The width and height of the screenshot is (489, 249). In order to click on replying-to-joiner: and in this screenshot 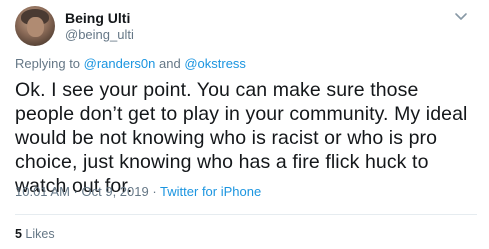, I will do `click(170, 63)`.